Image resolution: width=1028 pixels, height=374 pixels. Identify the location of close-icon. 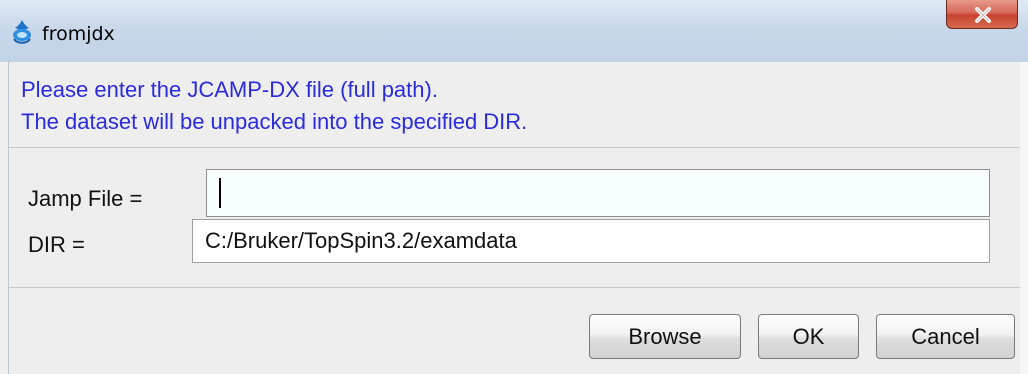
(983, 15).